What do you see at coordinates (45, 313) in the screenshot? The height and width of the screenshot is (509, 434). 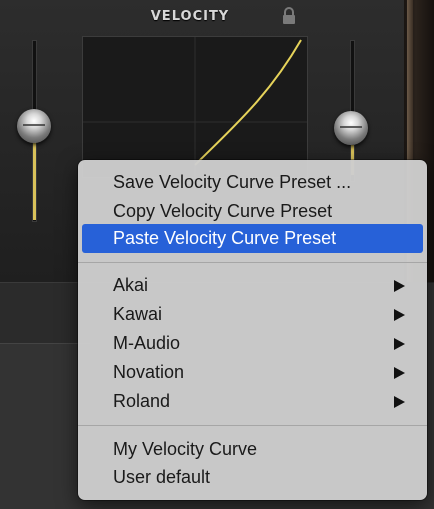 I see `lower-bar` at bounding box center [45, 313].